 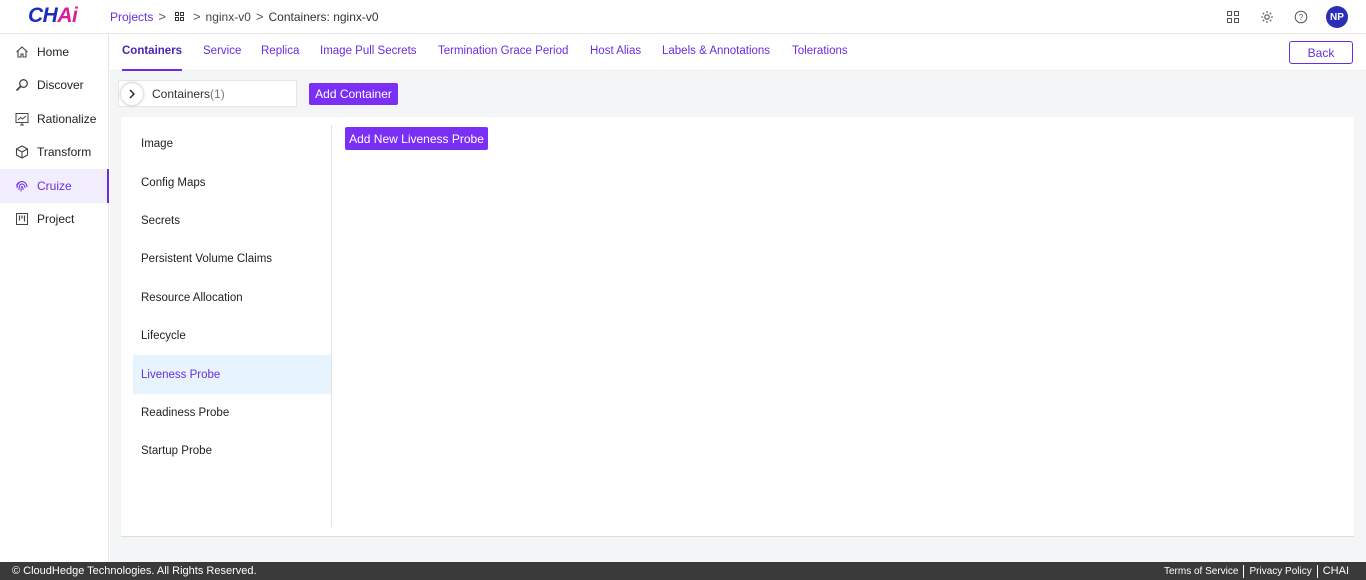 I want to click on grid-icon, so click(x=179, y=16).